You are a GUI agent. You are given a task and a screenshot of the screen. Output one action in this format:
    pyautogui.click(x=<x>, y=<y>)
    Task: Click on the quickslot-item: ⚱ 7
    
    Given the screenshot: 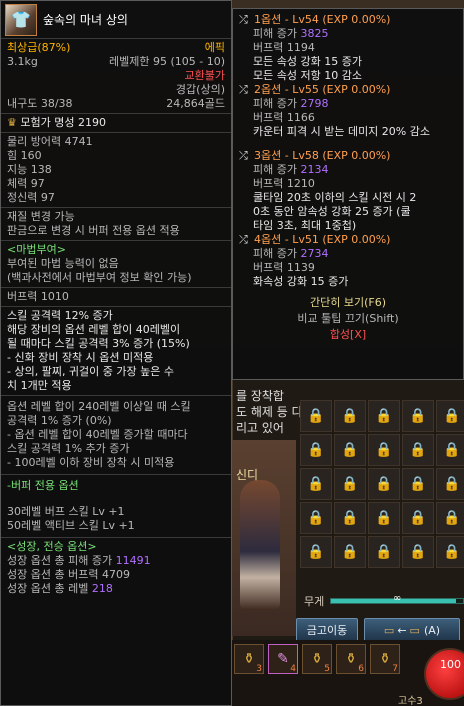 What is the action you would take?
    pyautogui.click(x=385, y=659)
    